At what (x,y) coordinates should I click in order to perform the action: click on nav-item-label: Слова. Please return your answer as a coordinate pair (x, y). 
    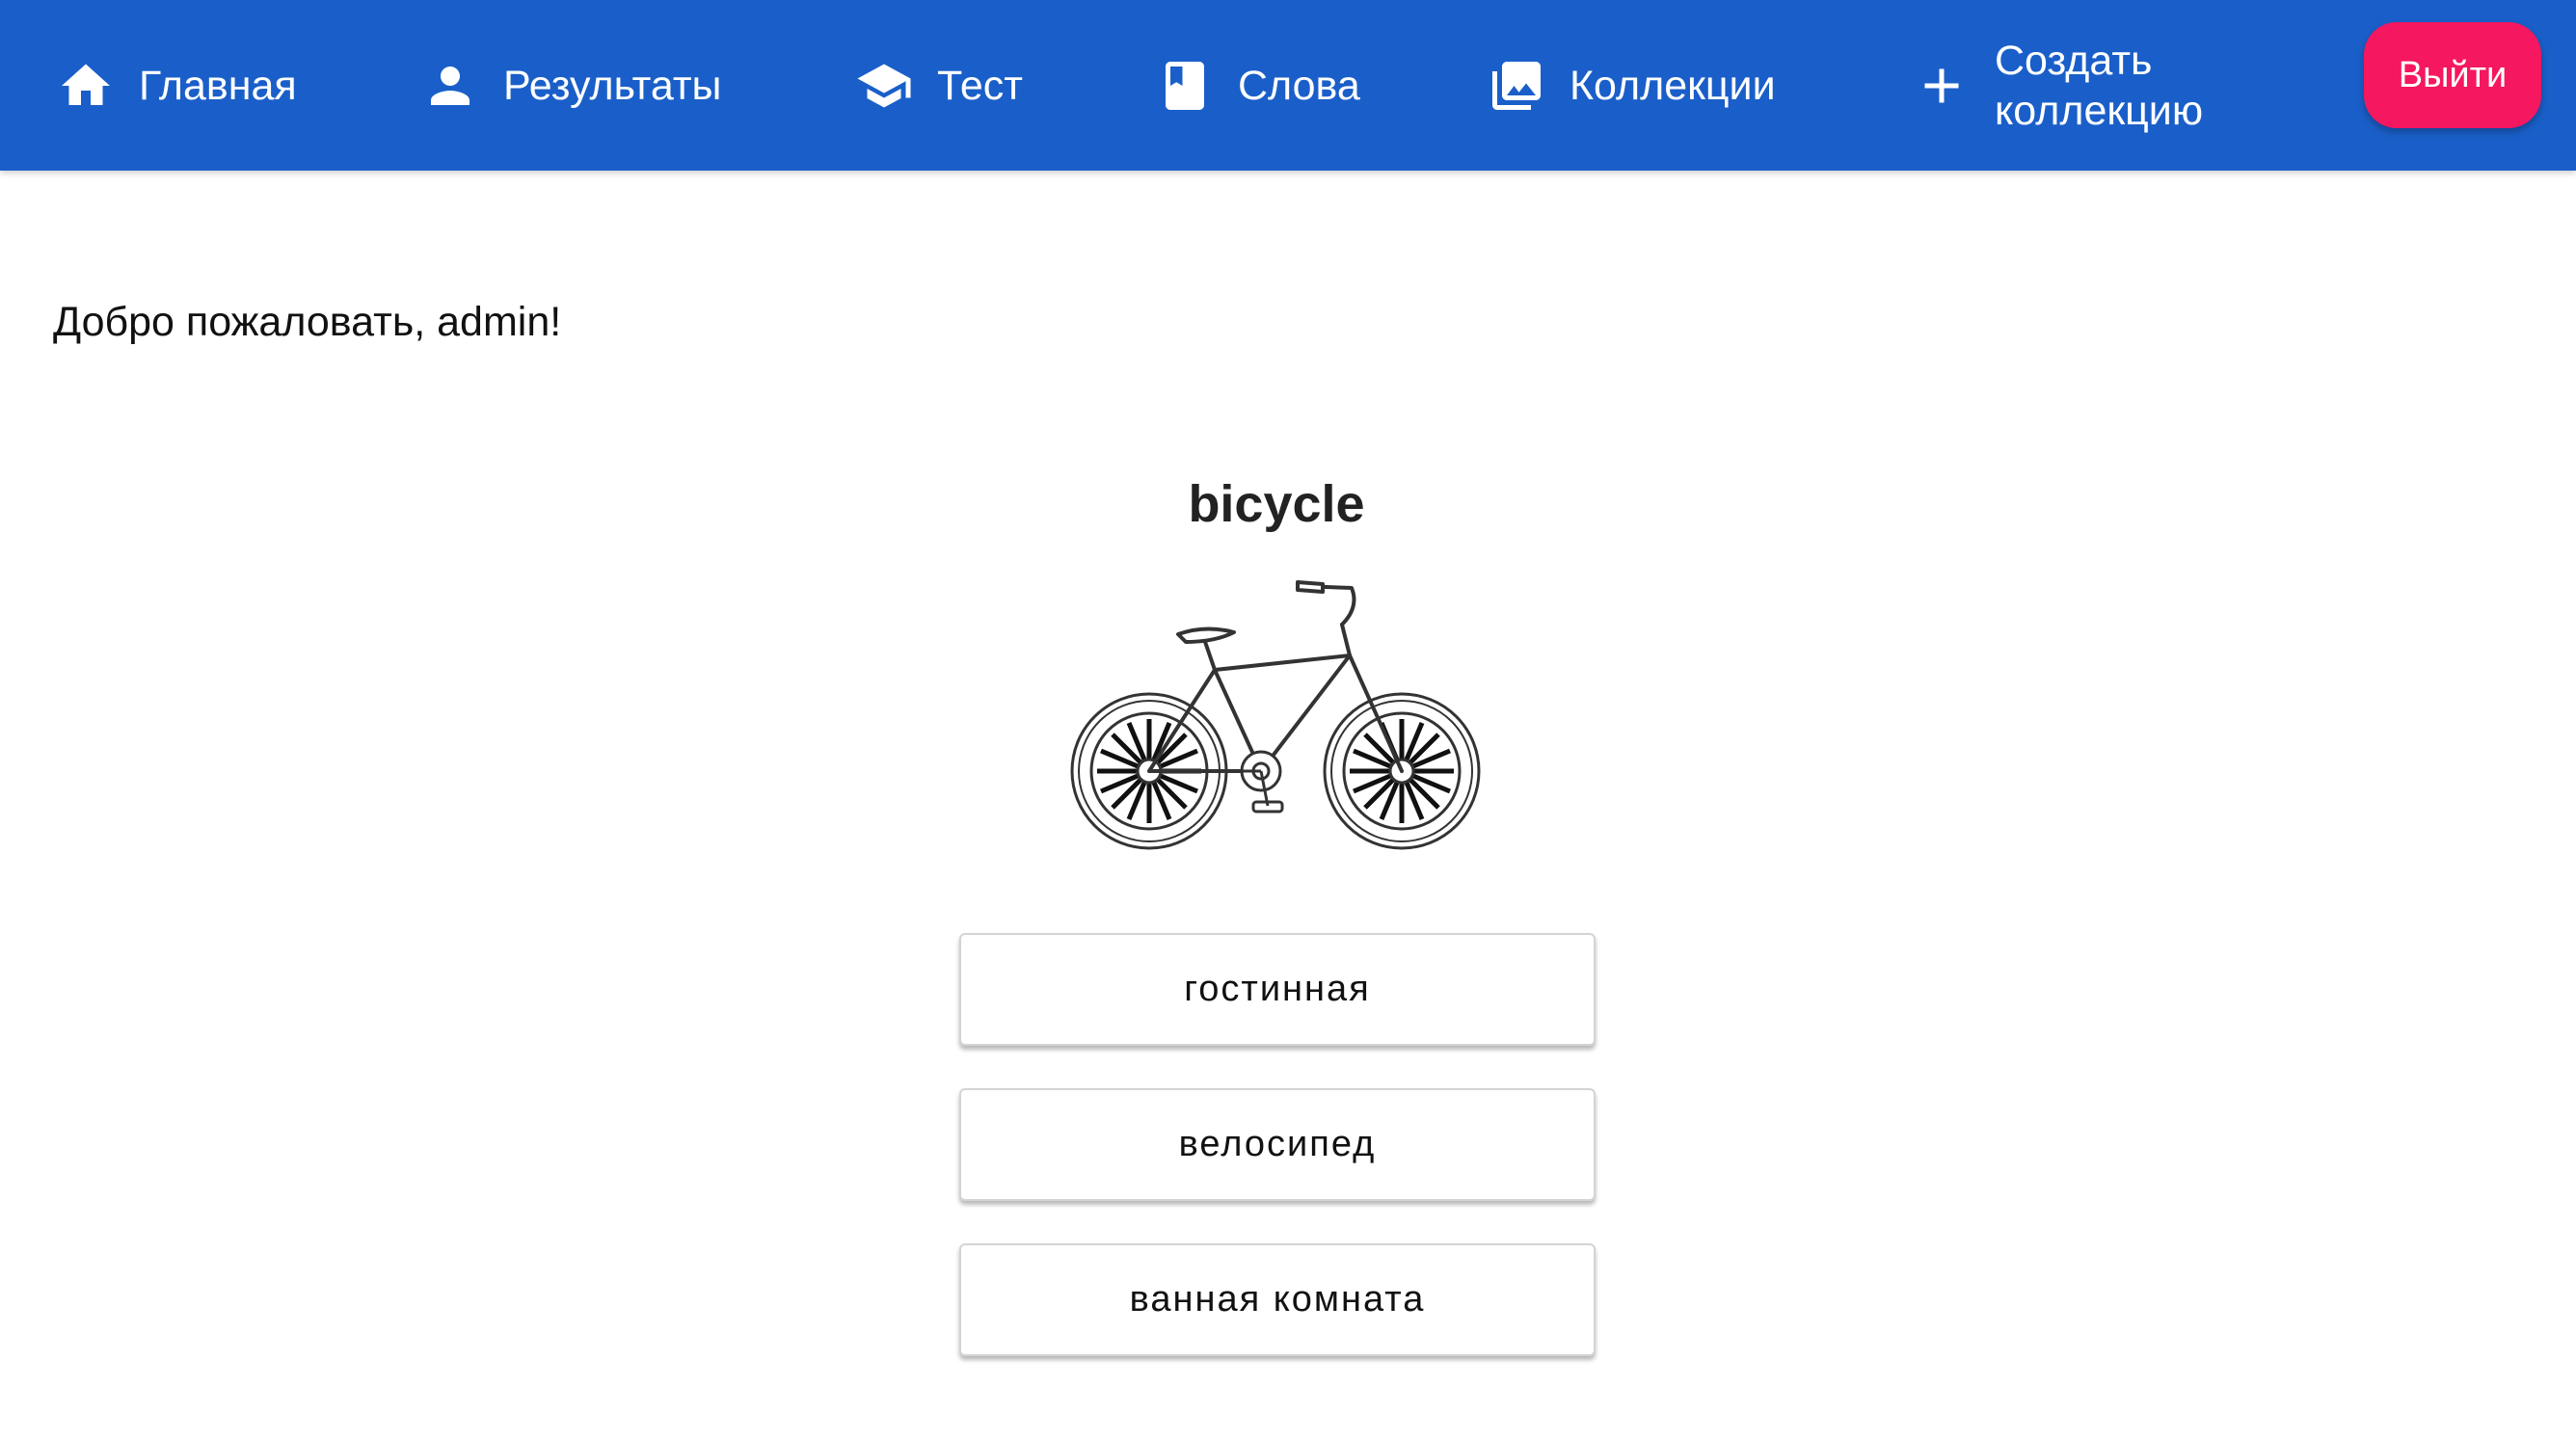
    Looking at the image, I should click on (1299, 86).